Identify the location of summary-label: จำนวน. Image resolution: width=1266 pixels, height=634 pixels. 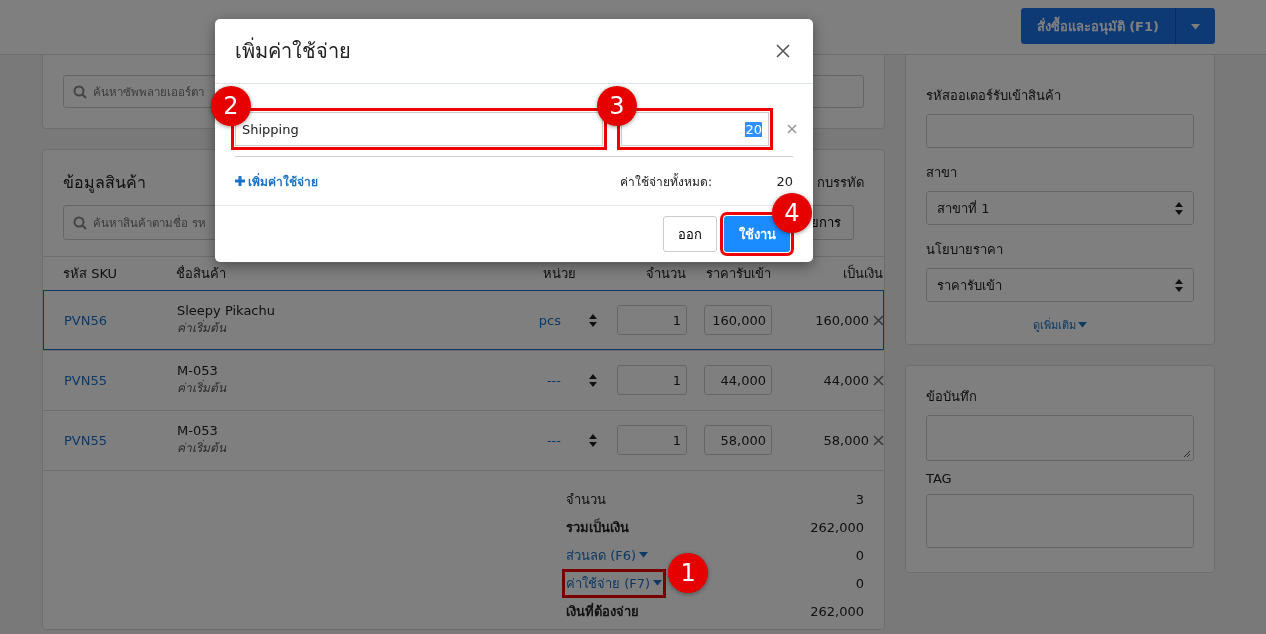
(586, 499).